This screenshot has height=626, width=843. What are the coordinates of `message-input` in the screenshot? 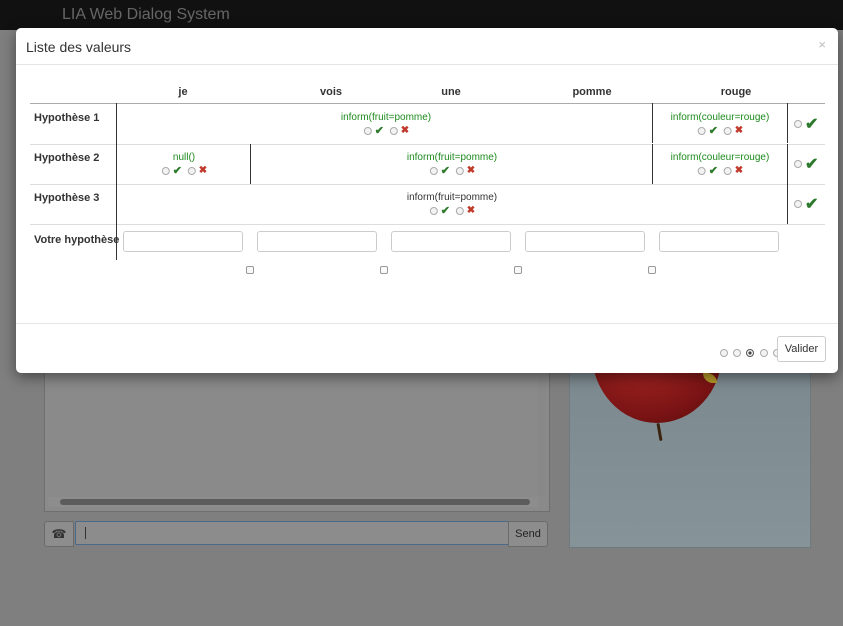 It's located at (297, 533).